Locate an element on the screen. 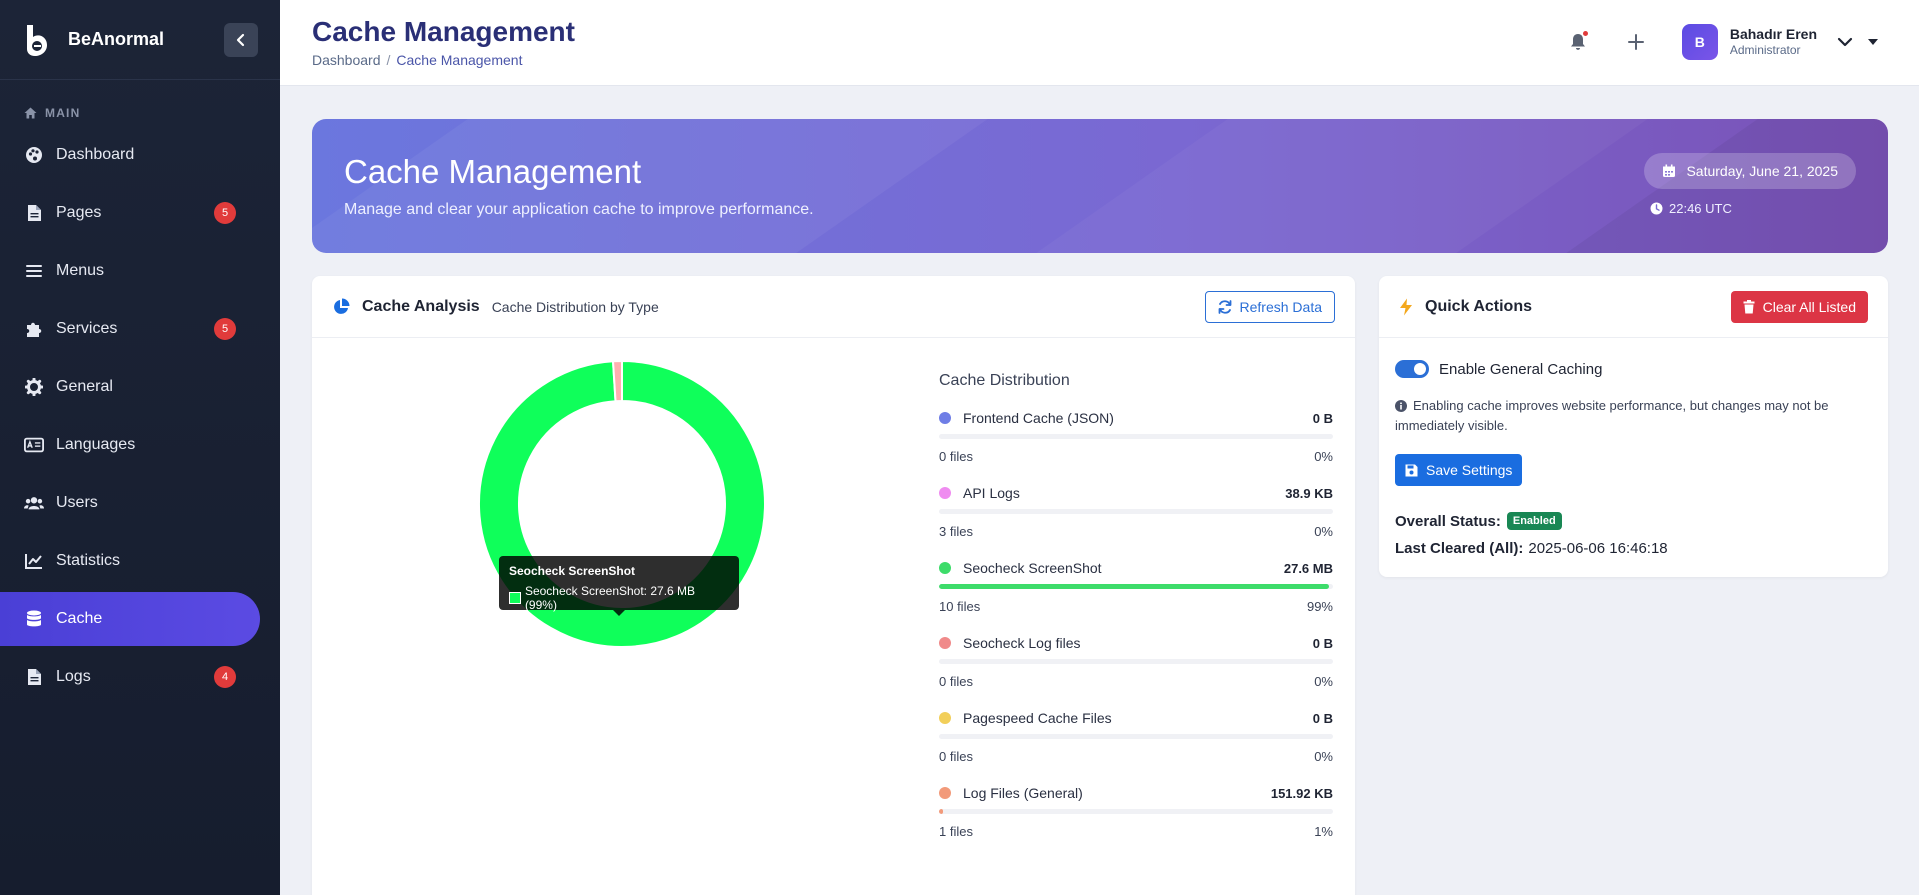 This screenshot has height=895, width=1919. cache-type-files: 3 files is located at coordinates (956, 531).